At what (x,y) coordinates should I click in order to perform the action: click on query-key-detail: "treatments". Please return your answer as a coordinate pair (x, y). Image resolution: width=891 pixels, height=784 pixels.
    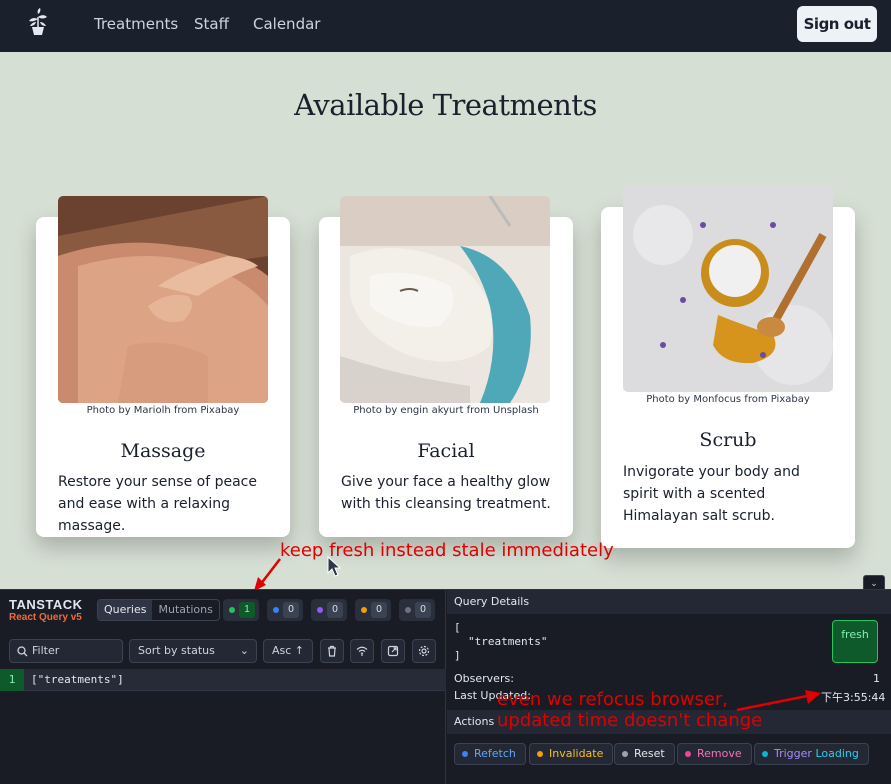
    Looking at the image, I should click on (508, 641).